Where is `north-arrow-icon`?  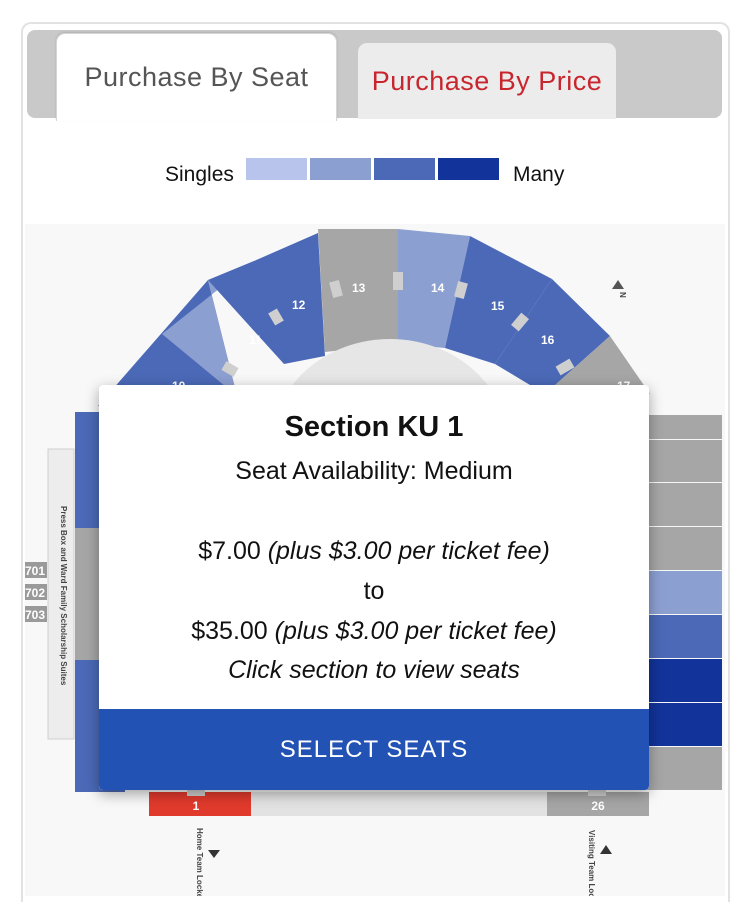 north-arrow-icon is located at coordinates (618, 284).